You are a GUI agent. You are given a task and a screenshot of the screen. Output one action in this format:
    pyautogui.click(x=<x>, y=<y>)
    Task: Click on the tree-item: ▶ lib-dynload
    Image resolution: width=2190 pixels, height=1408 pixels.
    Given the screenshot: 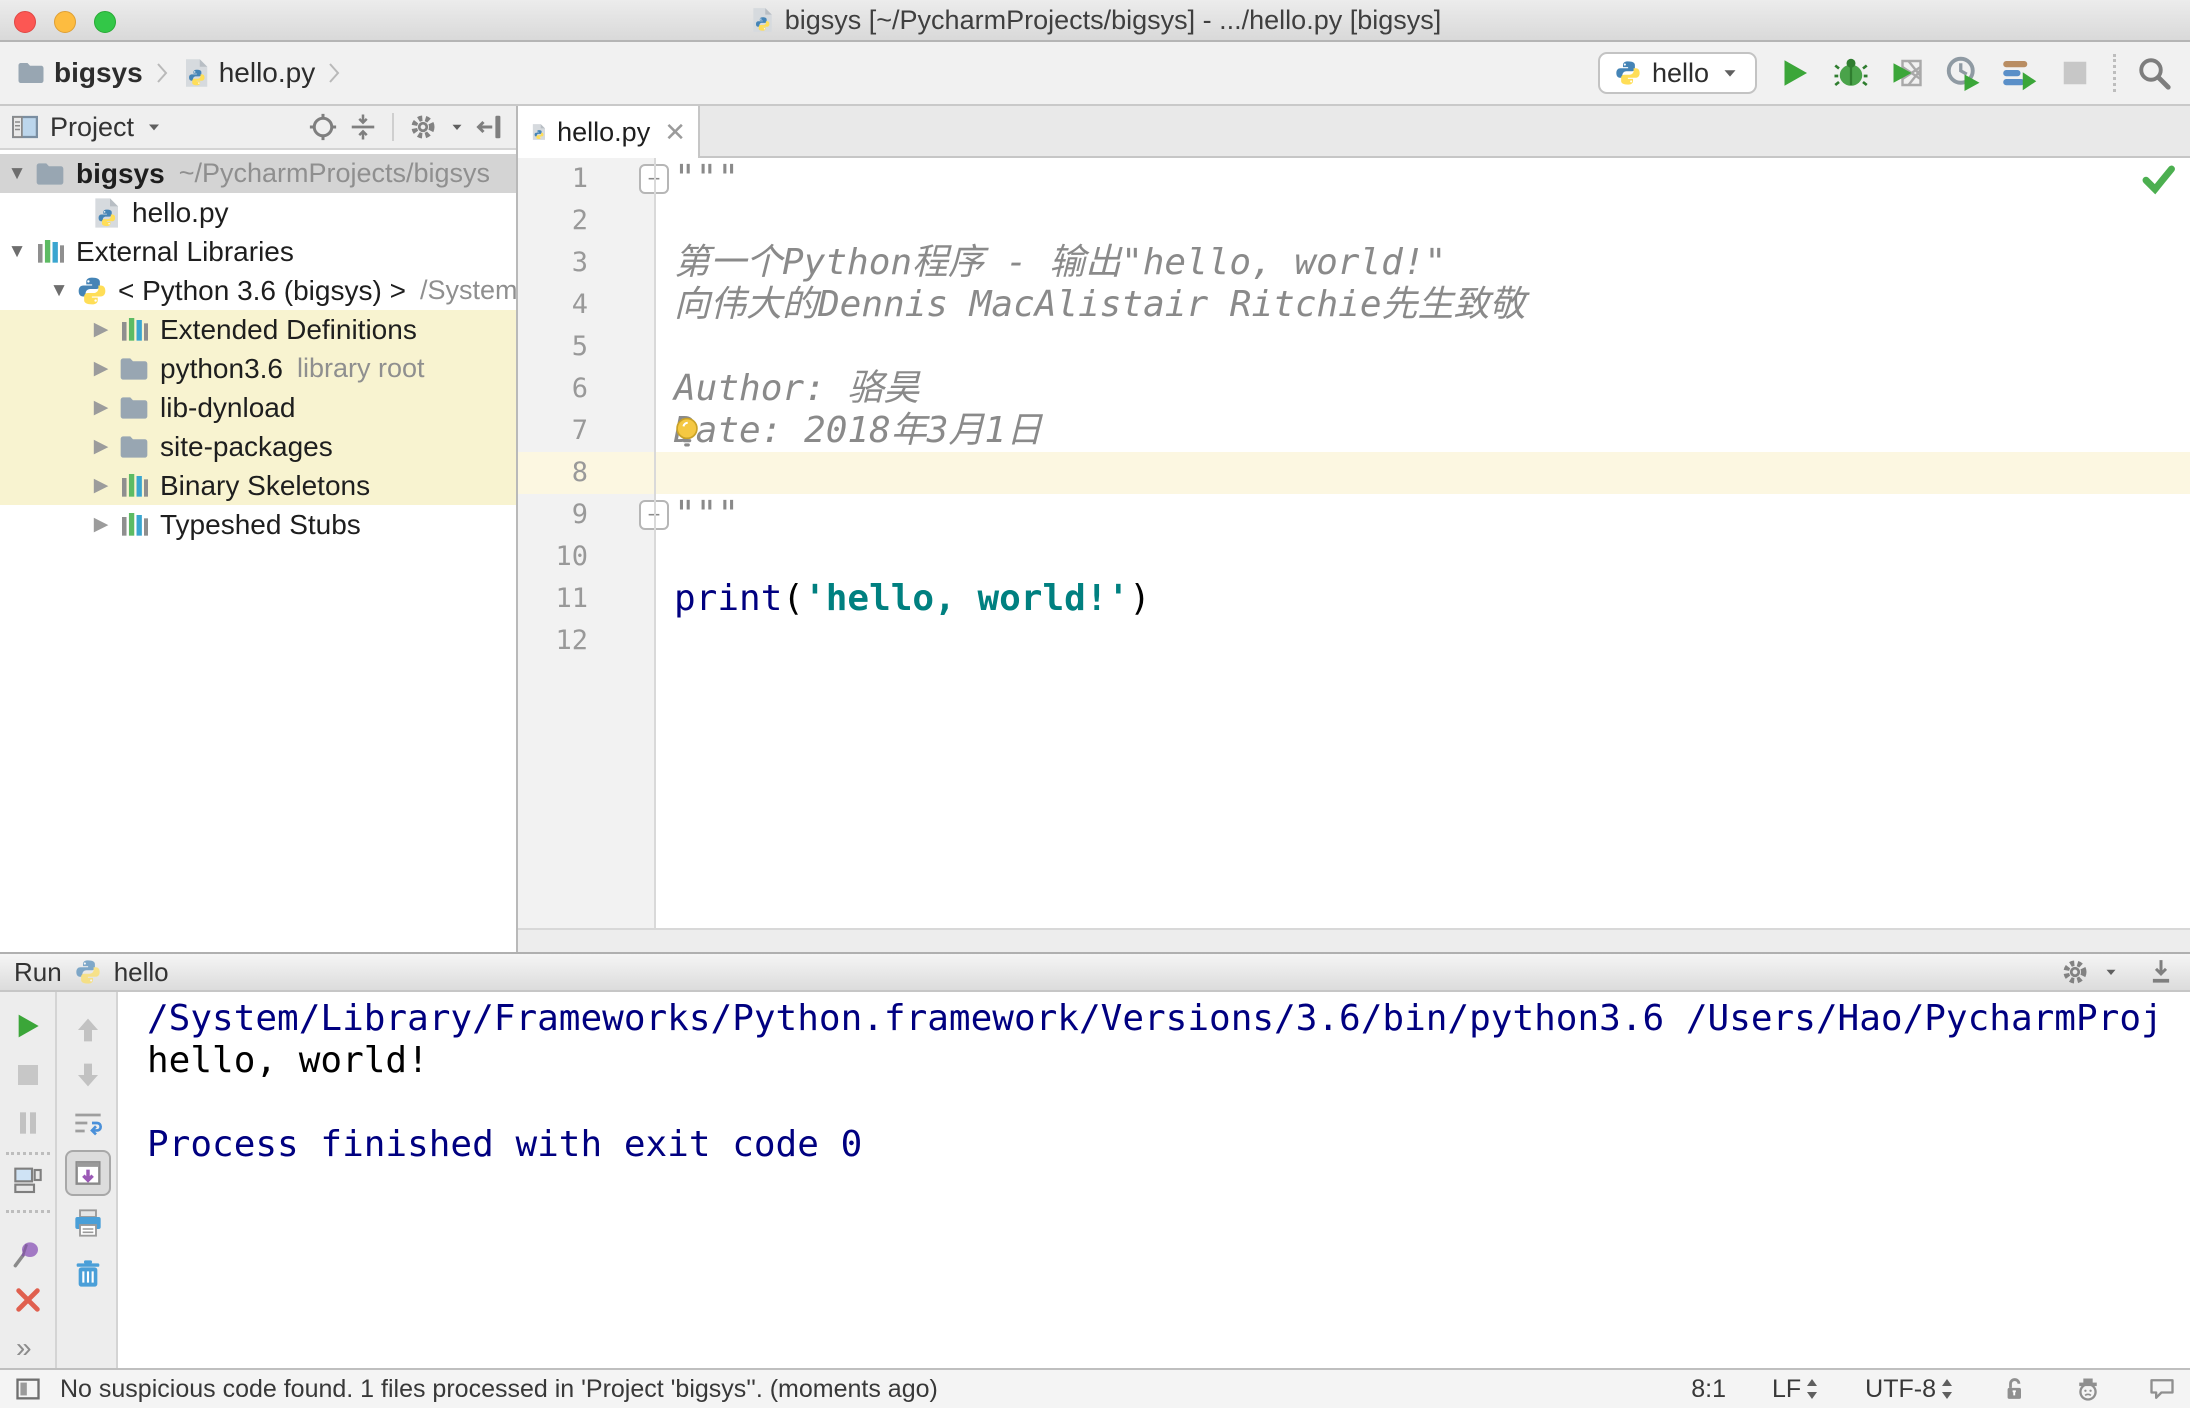 What is the action you would take?
    pyautogui.click(x=258, y=407)
    